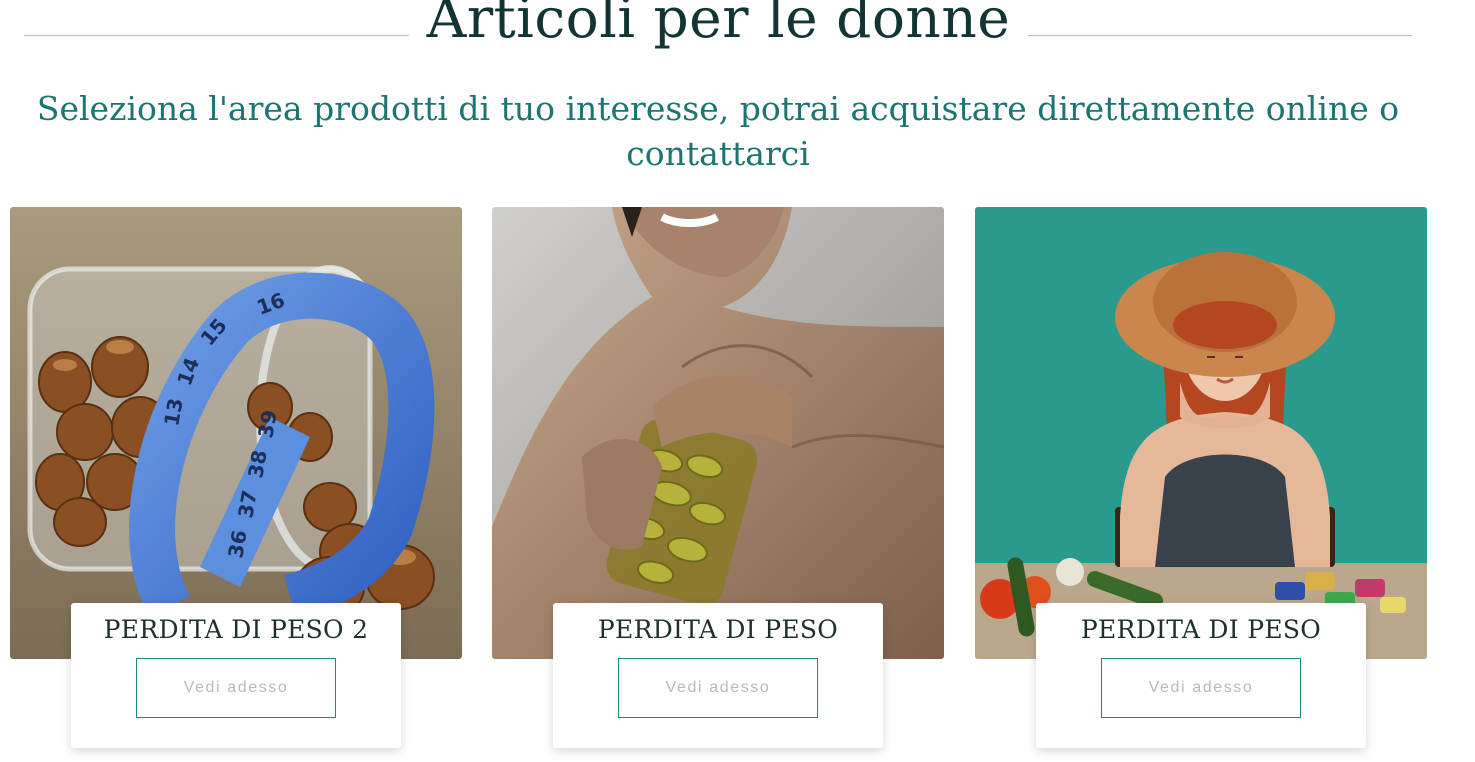 This screenshot has width=1475, height=762. Describe the element at coordinates (173, 412) in the screenshot. I see `svg-text: 13` at that location.